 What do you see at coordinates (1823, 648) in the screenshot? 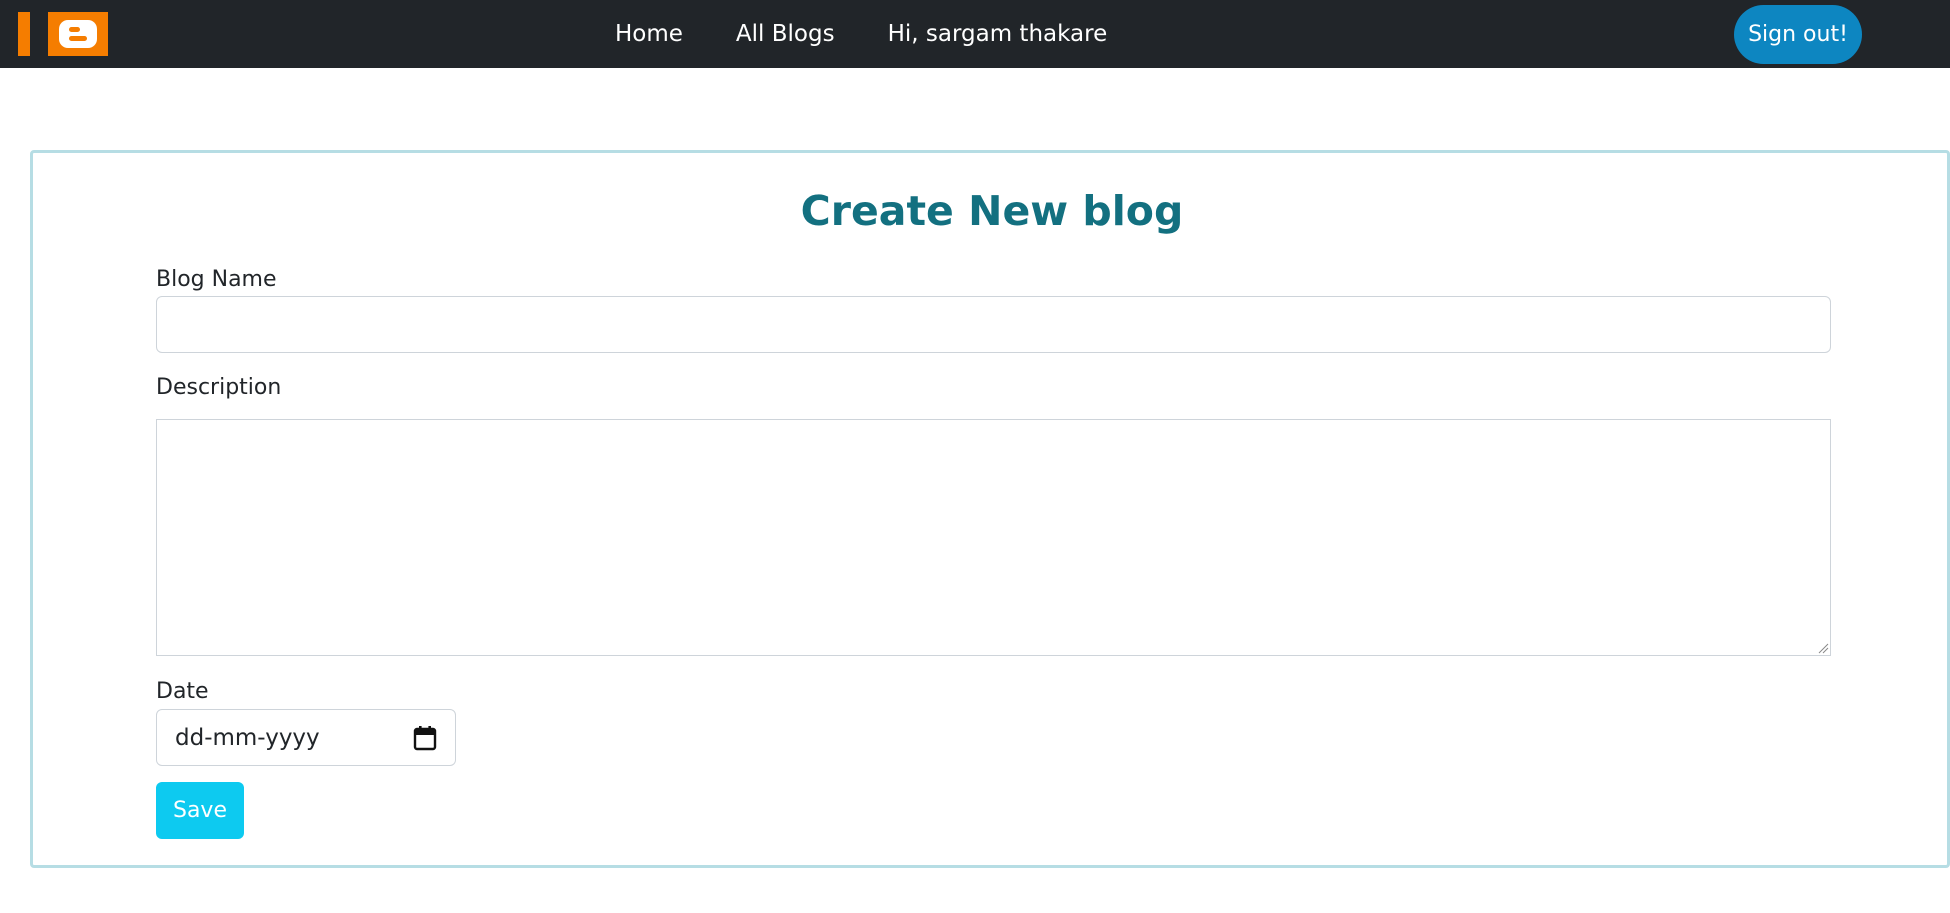
I see `resize-grip-icon` at bounding box center [1823, 648].